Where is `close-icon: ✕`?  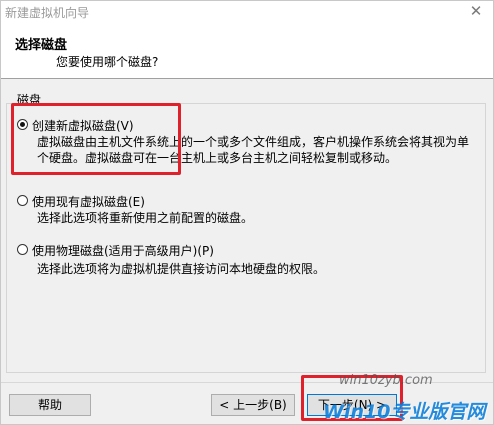
close-icon: ✕ is located at coordinates (476, 11).